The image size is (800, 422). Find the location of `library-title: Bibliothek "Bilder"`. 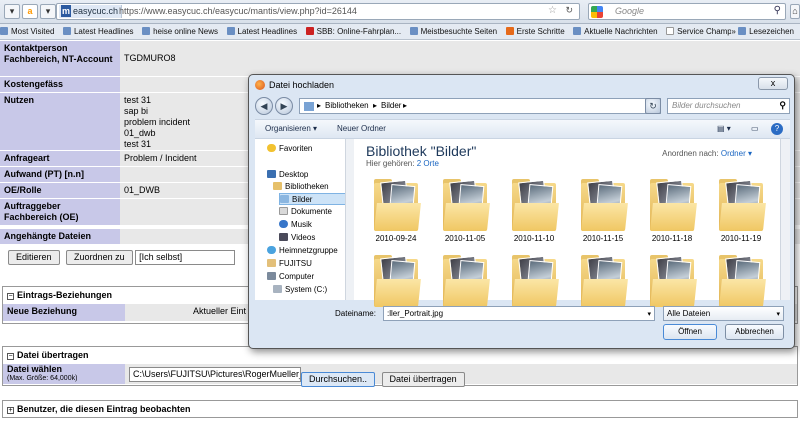

library-title: Bibliothek "Bilder" is located at coordinates (421, 151).